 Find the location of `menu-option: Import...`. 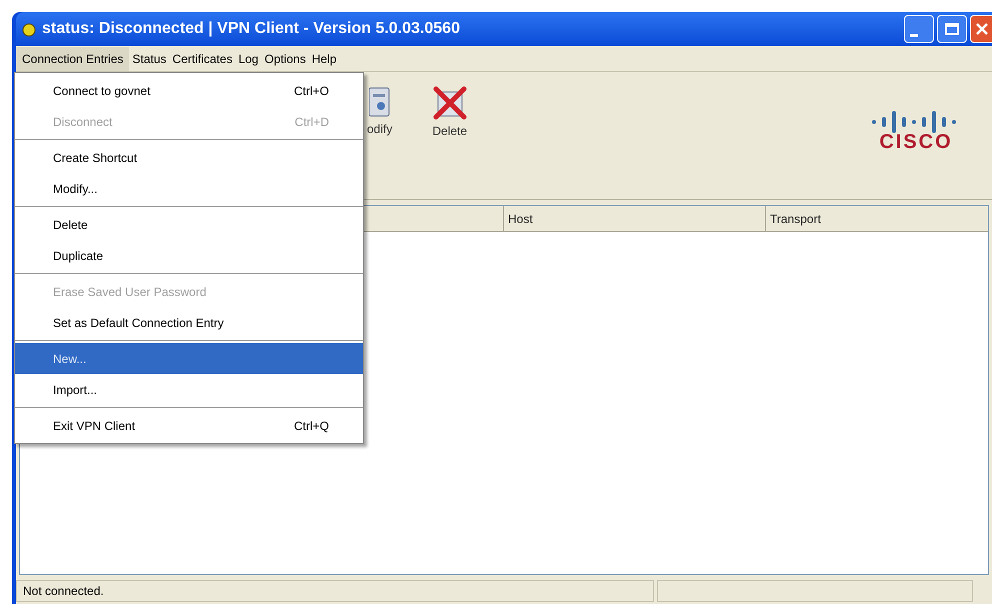

menu-option: Import... is located at coordinates (189, 389).